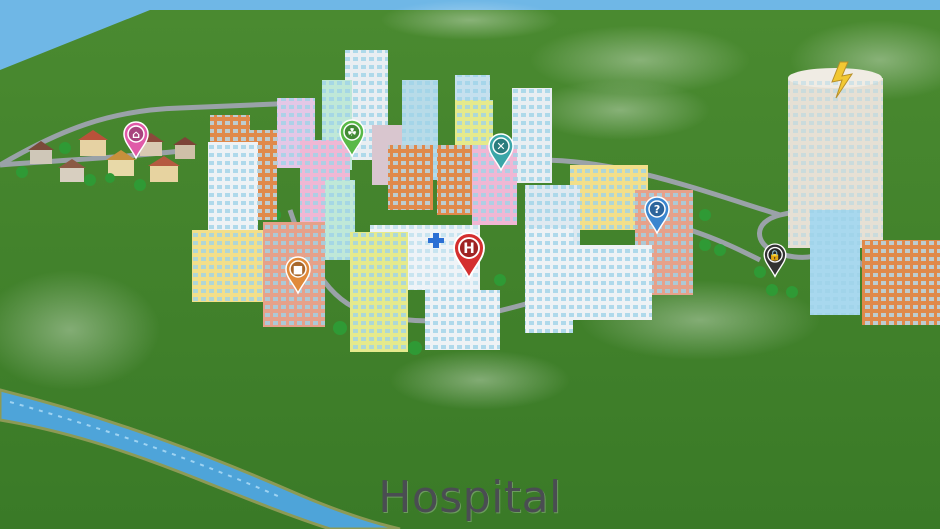 This screenshot has height=529, width=940. What do you see at coordinates (469, 249) in the screenshot?
I see `hospital-pin-glyph: H` at bounding box center [469, 249].